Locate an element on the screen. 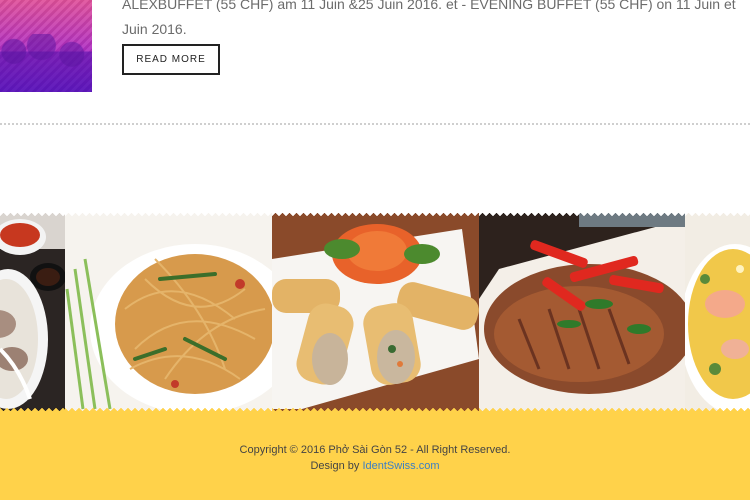  gallery-image-fish is located at coordinates (582, 312).